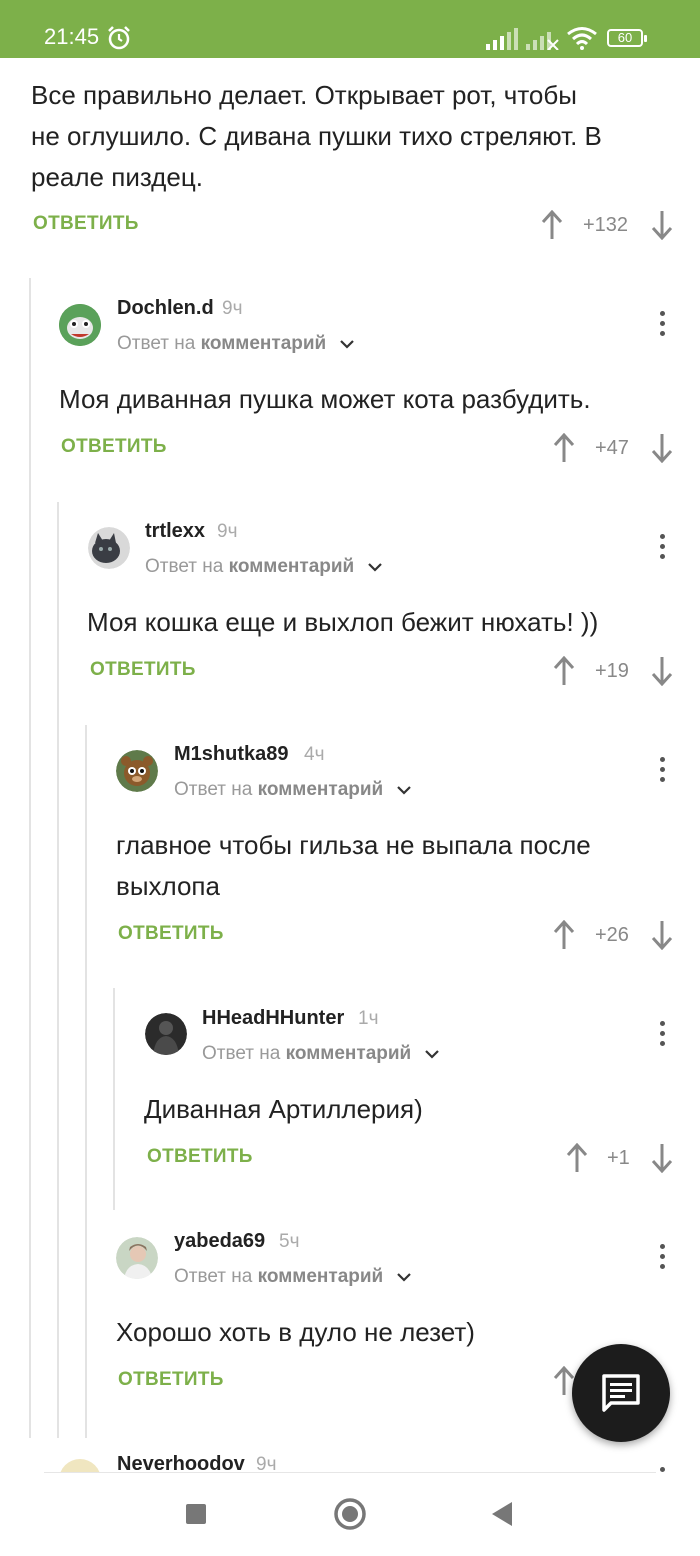  I want to click on comment-text: Диванная Артиллерия), so click(283, 1109).